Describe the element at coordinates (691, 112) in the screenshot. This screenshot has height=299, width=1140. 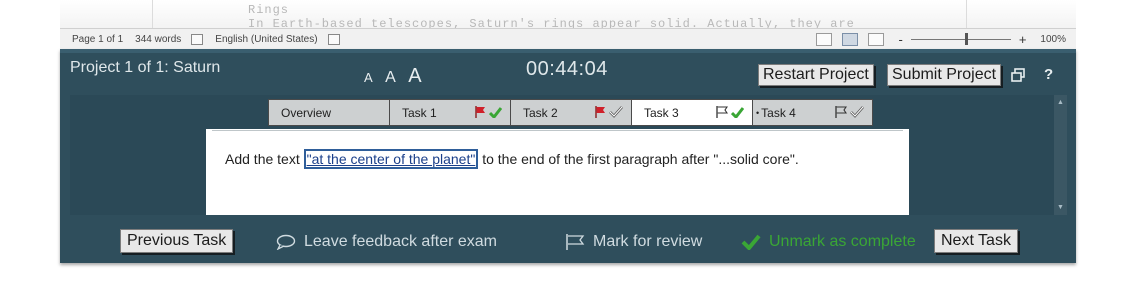
I see `tab-task-3: Task 3` at that location.